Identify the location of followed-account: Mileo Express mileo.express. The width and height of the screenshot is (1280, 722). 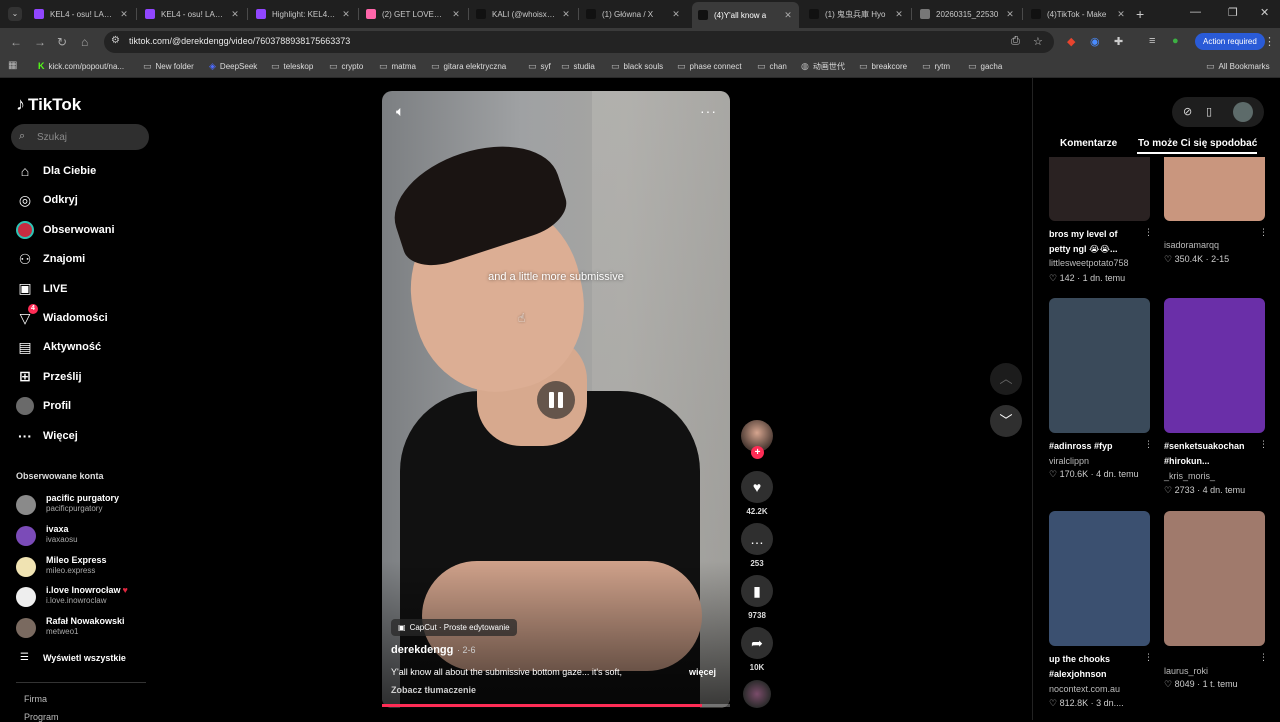
(86, 568).